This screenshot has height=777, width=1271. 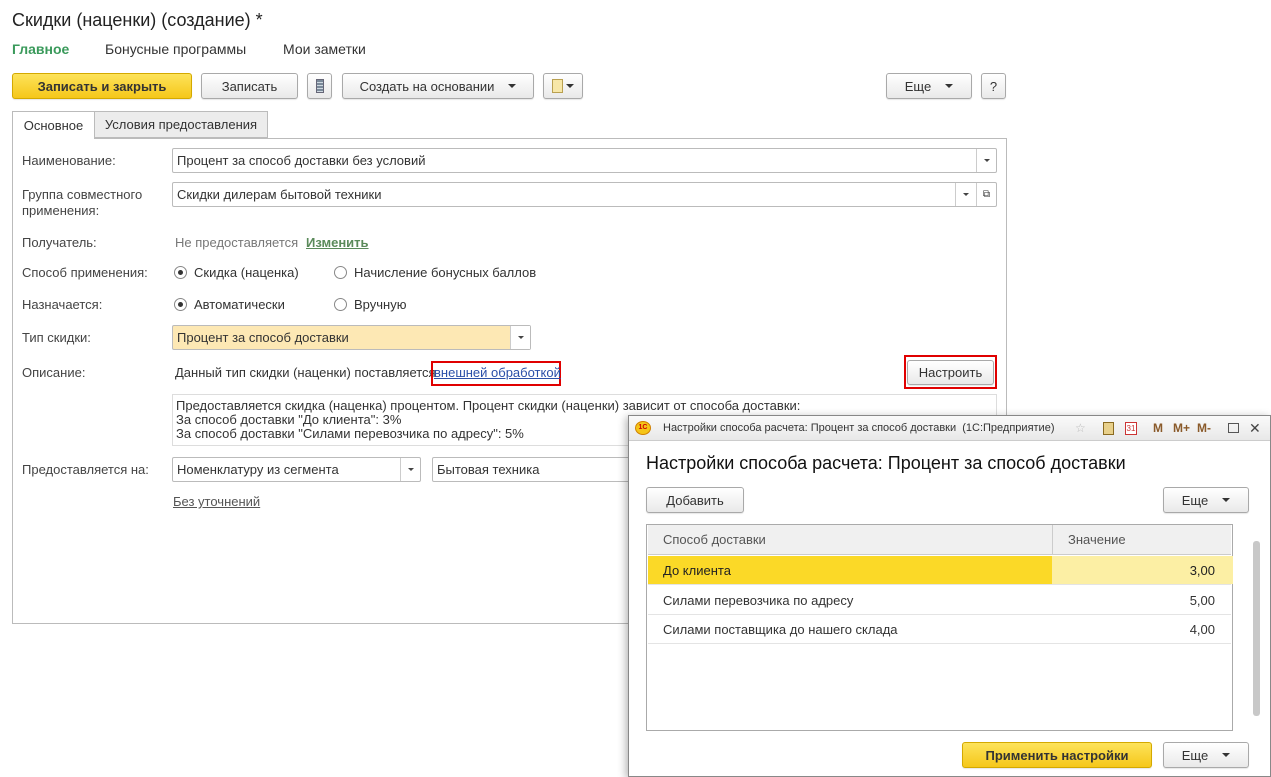 What do you see at coordinates (1204, 428) in the screenshot?
I see `memory-minus-button: M-` at bounding box center [1204, 428].